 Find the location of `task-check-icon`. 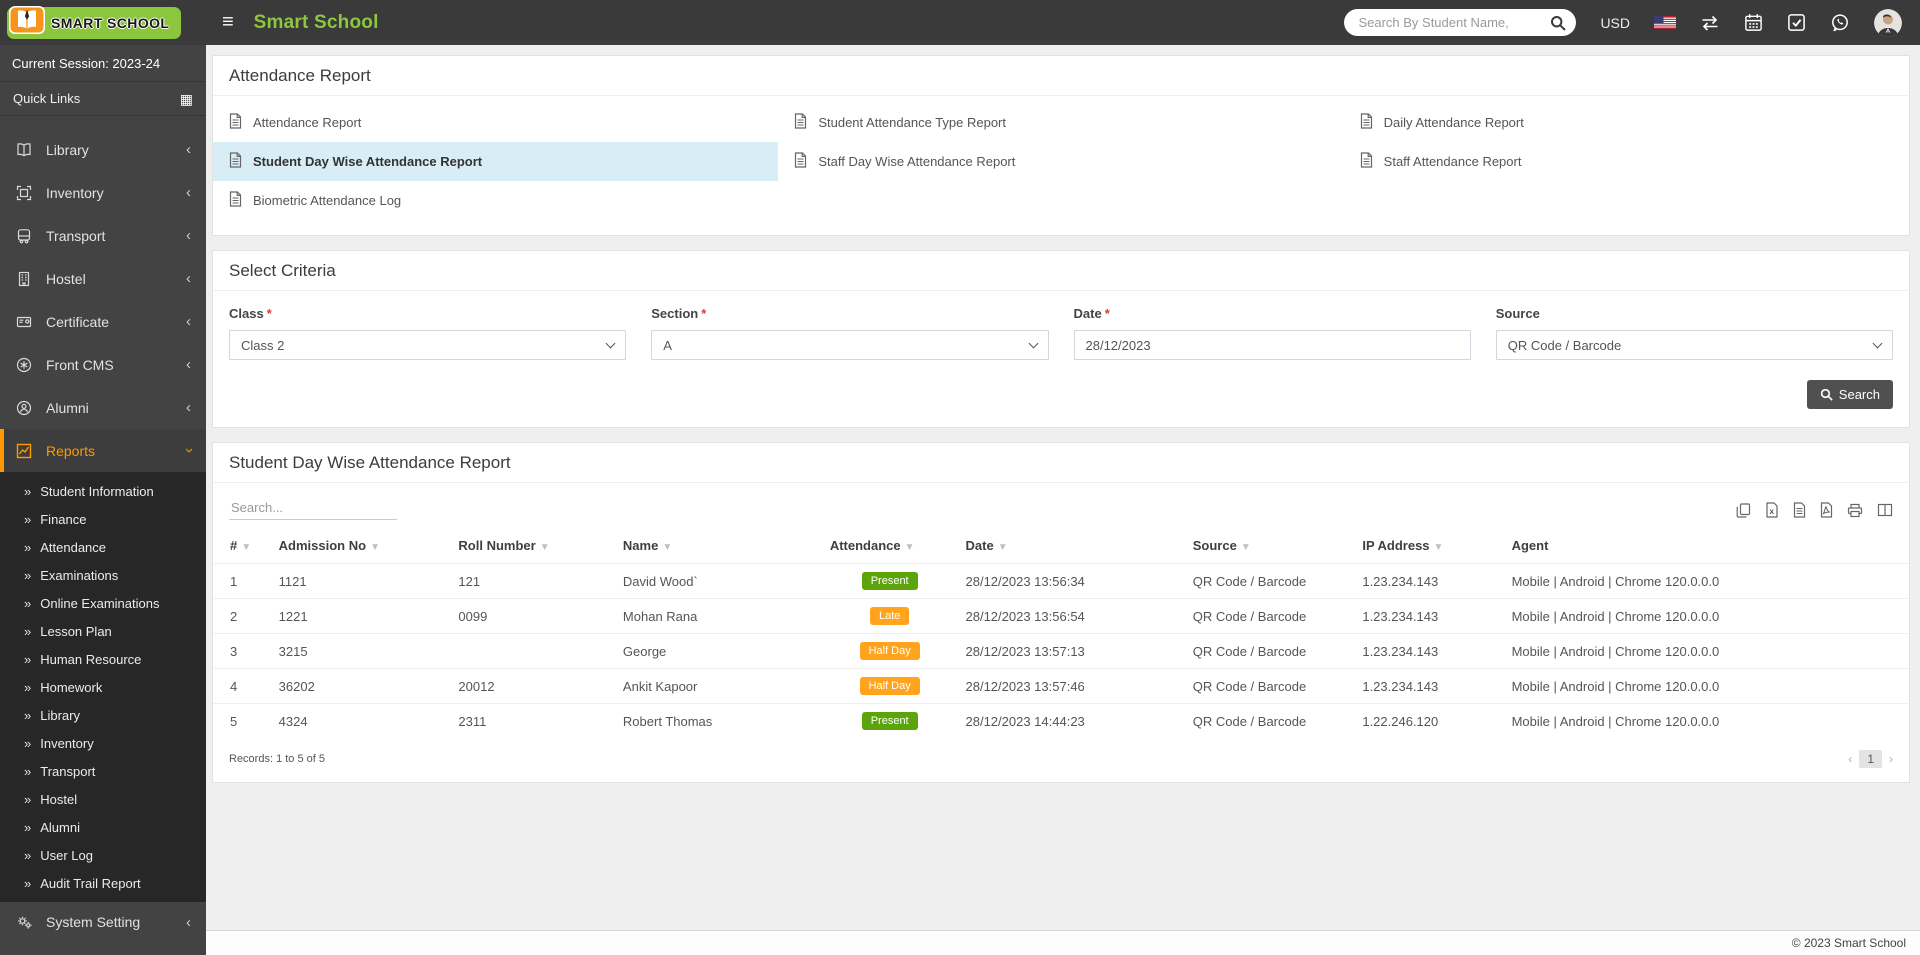

task-check-icon is located at coordinates (1796, 22).